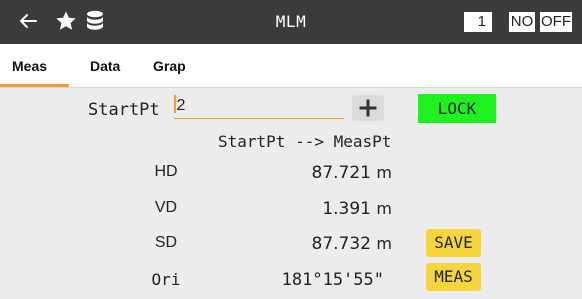 This screenshot has width=582, height=299. Describe the element at coordinates (341, 244) in the screenshot. I see `sd-number: 87.732` at that location.